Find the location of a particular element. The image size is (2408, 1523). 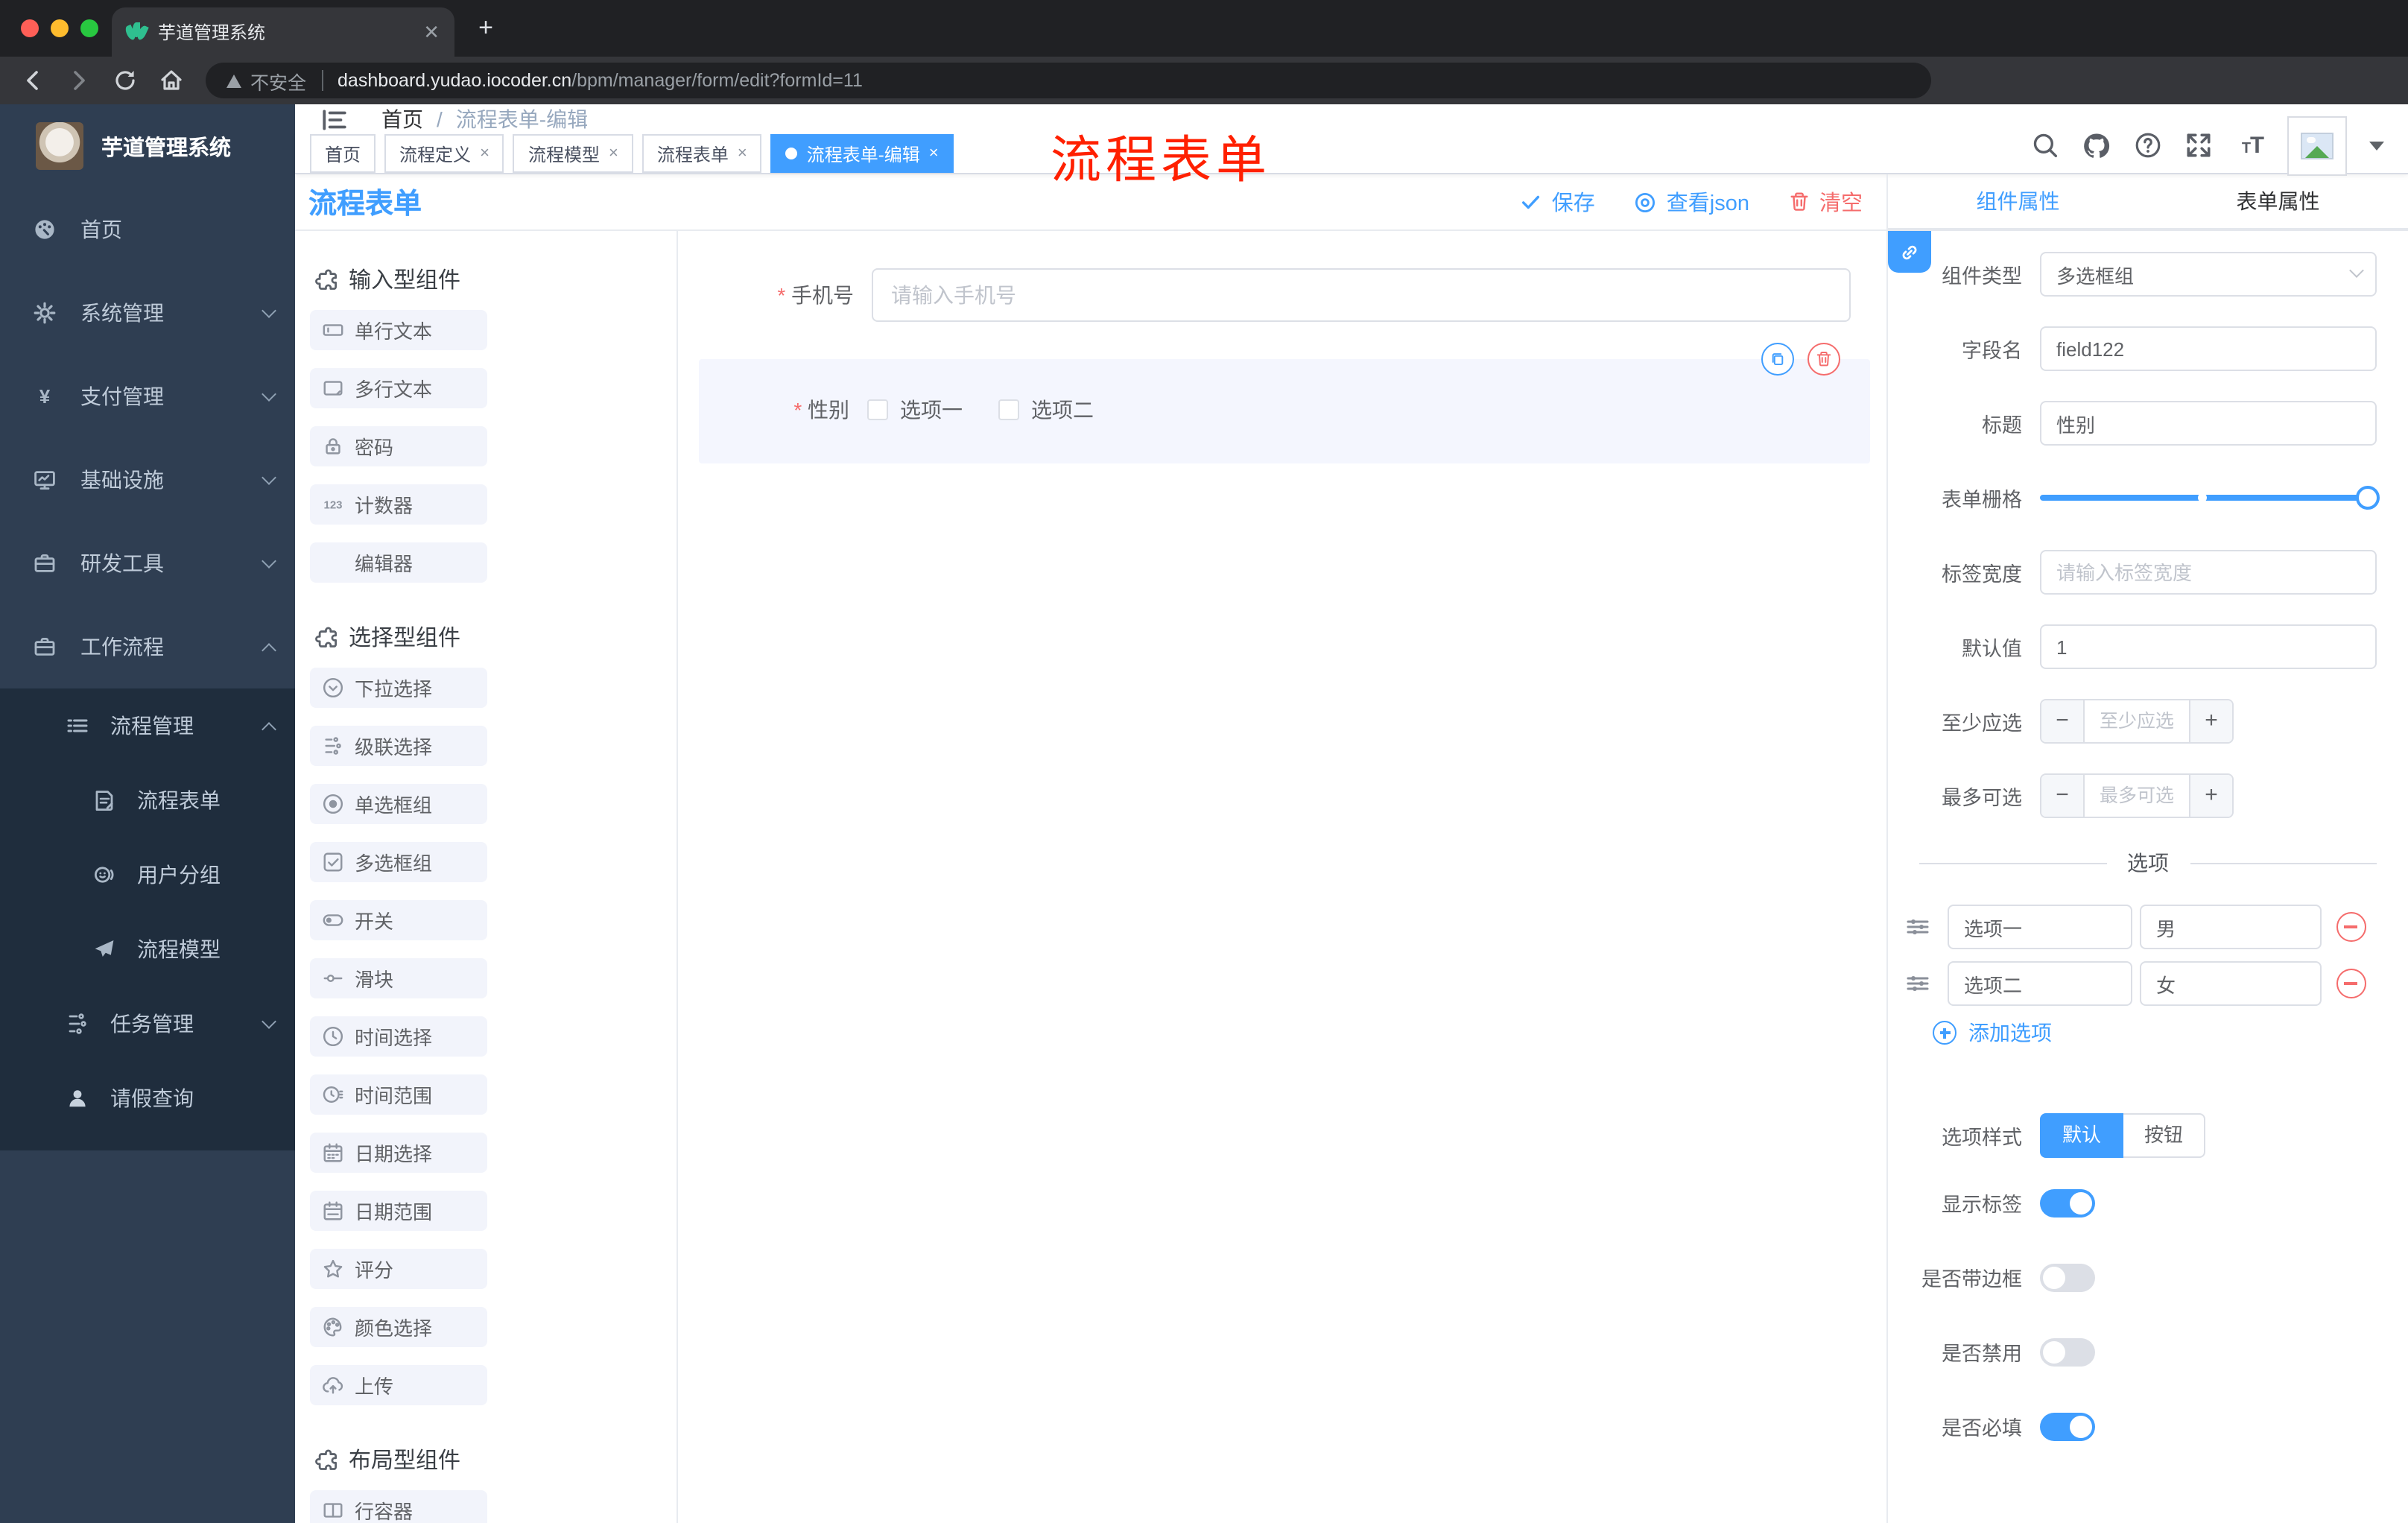

sidebar-item-process-mgmt: 流程管理 is located at coordinates (147, 726).